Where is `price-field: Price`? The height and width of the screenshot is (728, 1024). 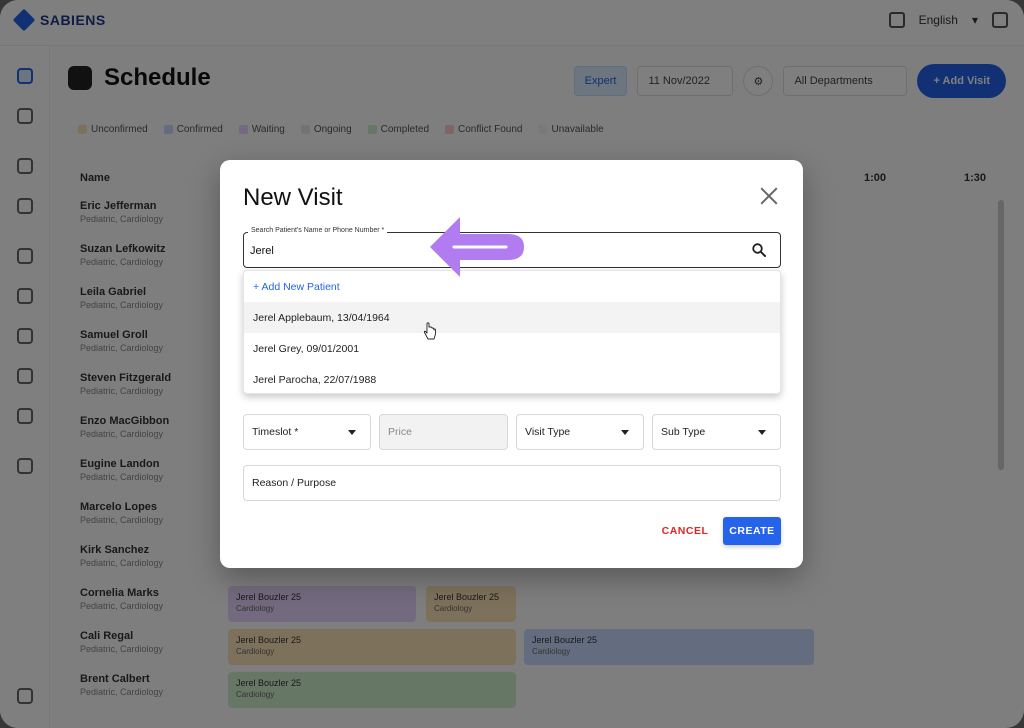
price-field: Price is located at coordinates (443, 432).